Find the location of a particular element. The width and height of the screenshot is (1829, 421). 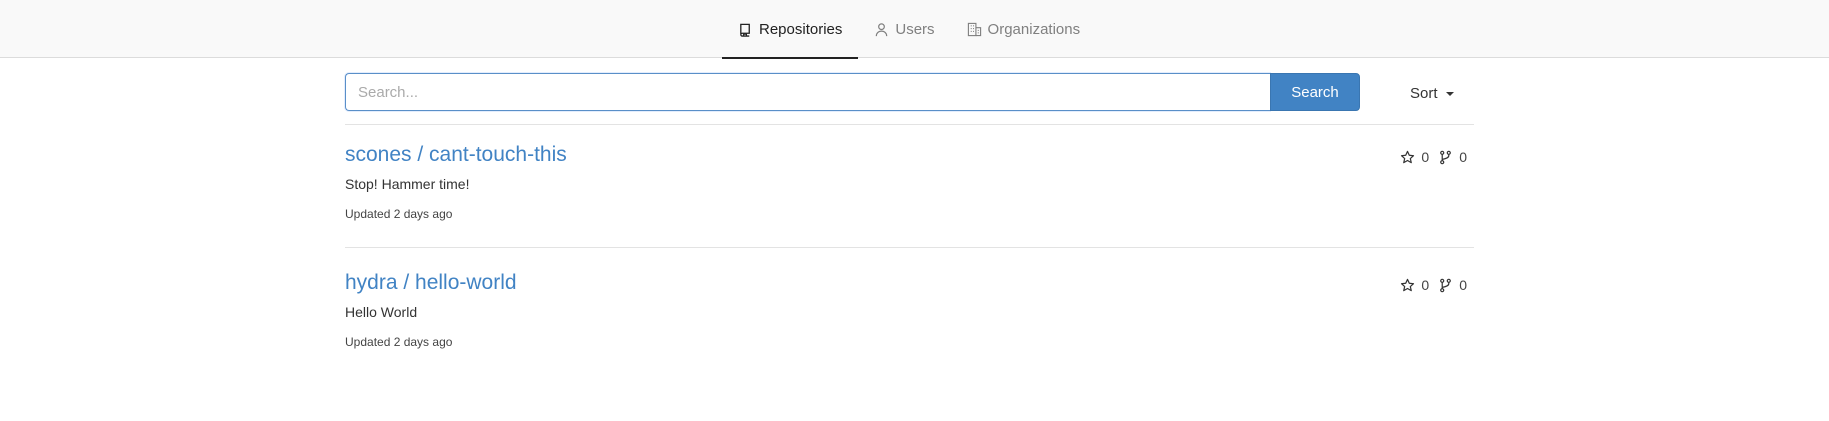

repo-description: Stop! Hammer time! is located at coordinates (407, 184).